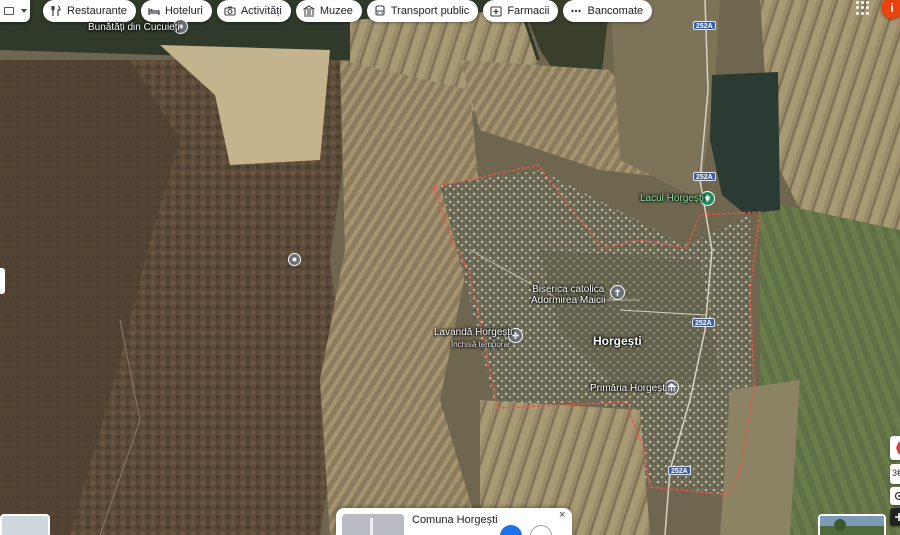  Describe the element at coordinates (528, 11) in the screenshot. I see `chip-label: Farmacii` at that location.